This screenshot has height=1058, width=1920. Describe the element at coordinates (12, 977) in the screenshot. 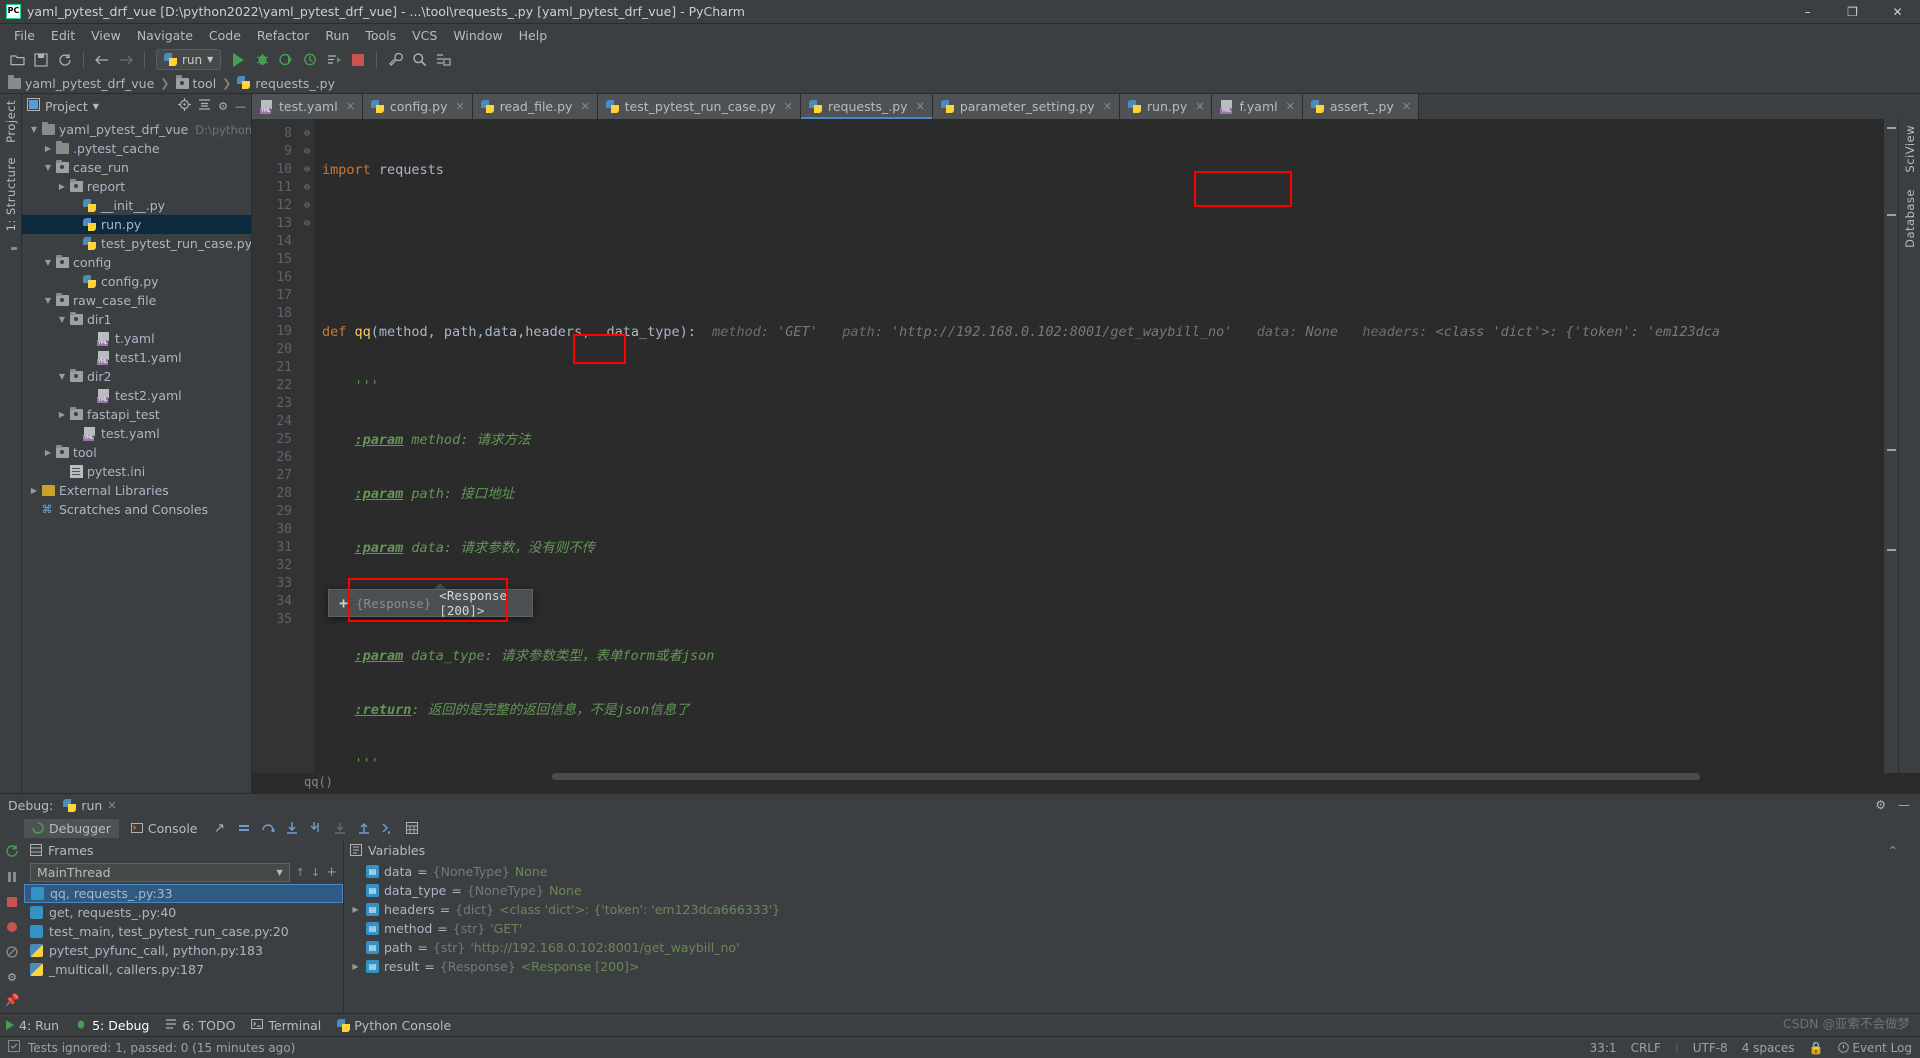

I see `settings-icon: ⚙` at that location.